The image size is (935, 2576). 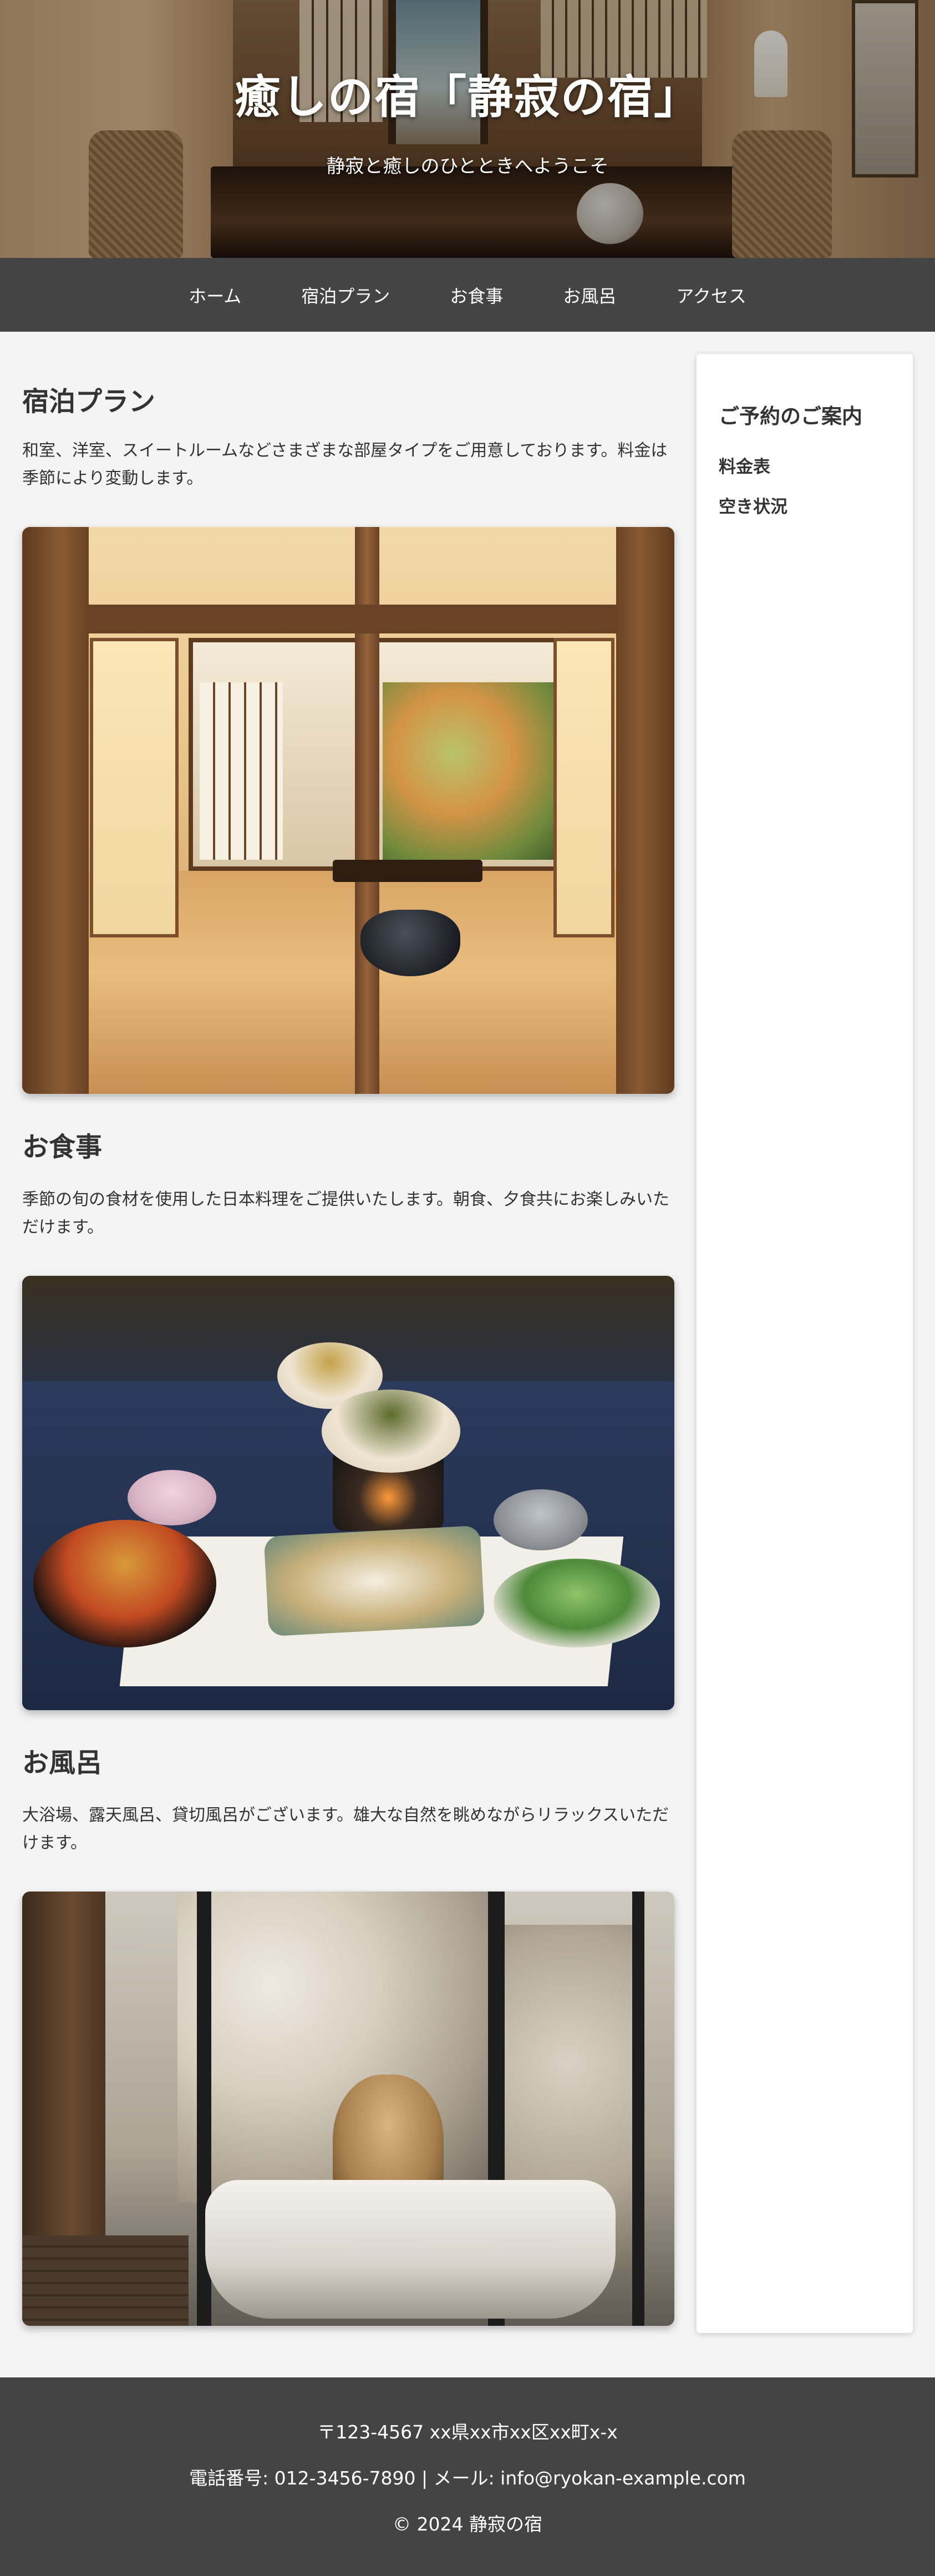 I want to click on footer-address: 〒123-4567 xx県xx市xx区xx町x-x, so click(x=468, y=2432).